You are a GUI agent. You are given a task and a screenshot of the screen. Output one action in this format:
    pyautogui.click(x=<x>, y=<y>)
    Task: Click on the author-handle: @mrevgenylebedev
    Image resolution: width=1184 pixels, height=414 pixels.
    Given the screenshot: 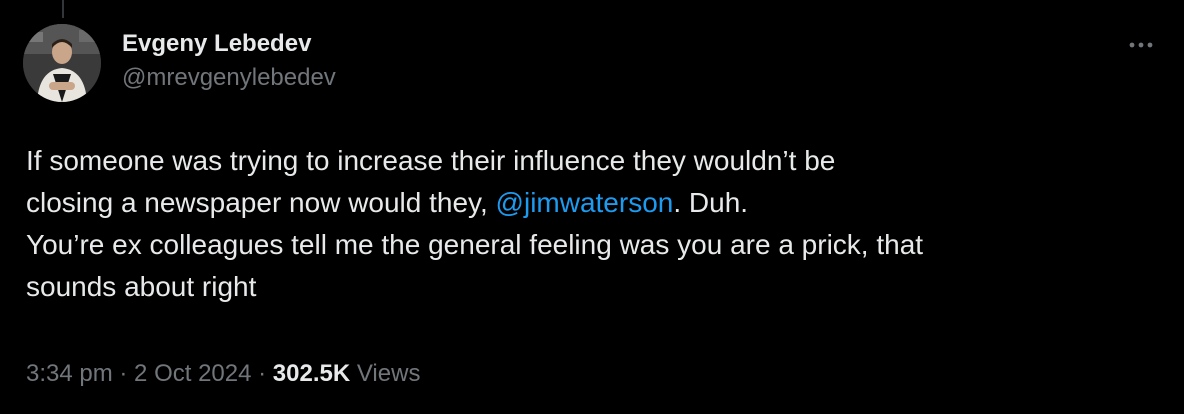 What is the action you would take?
    pyautogui.click(x=229, y=78)
    